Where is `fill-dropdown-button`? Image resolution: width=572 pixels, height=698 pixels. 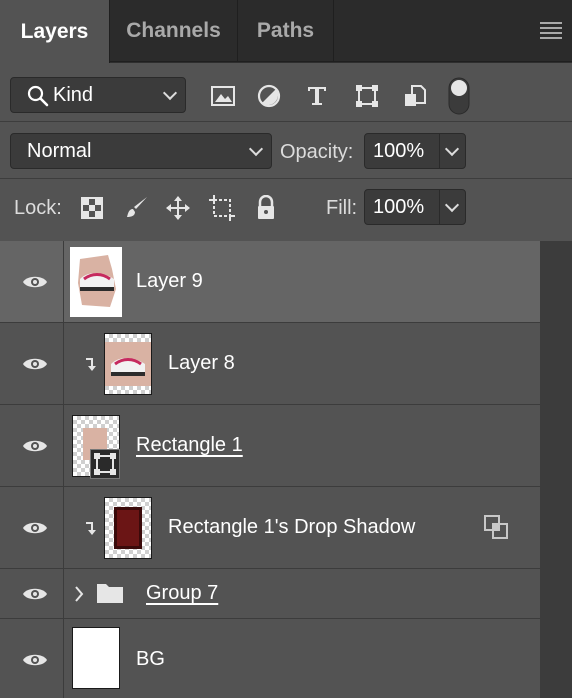
fill-dropdown-button is located at coordinates (452, 207).